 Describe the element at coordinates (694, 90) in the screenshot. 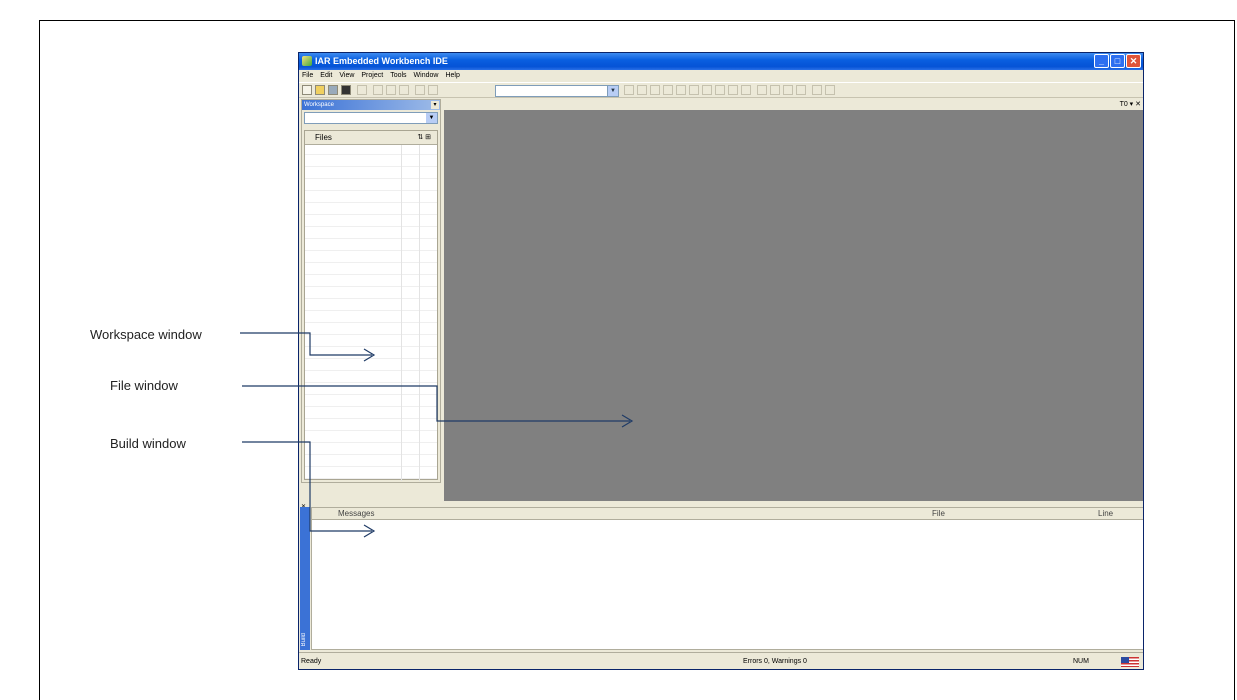

I see `bookmark-icon` at that location.